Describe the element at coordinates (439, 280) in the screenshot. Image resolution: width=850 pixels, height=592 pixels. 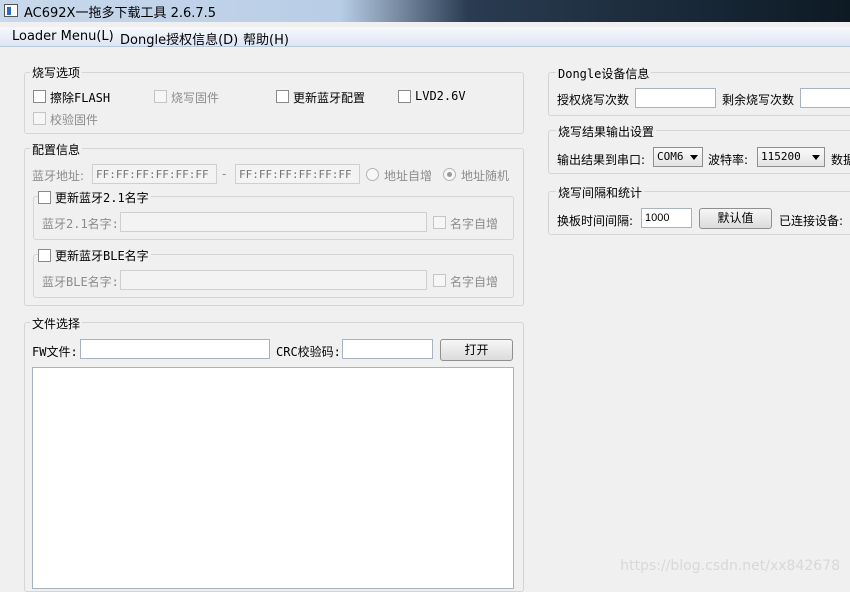
I see `ble-name-auto-inc-checkbox` at that location.